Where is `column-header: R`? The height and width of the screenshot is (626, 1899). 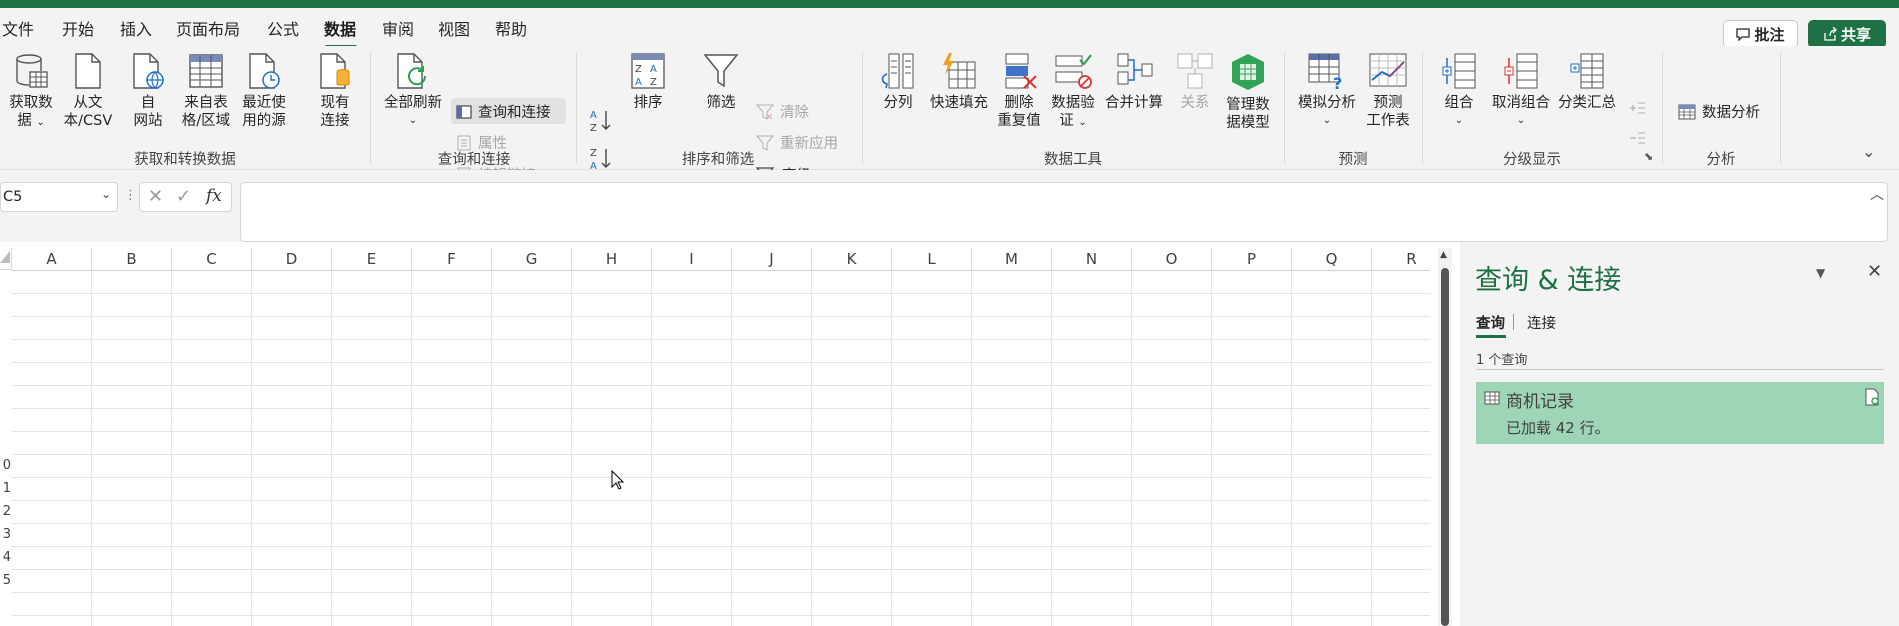
column-header: R is located at coordinates (1401, 259).